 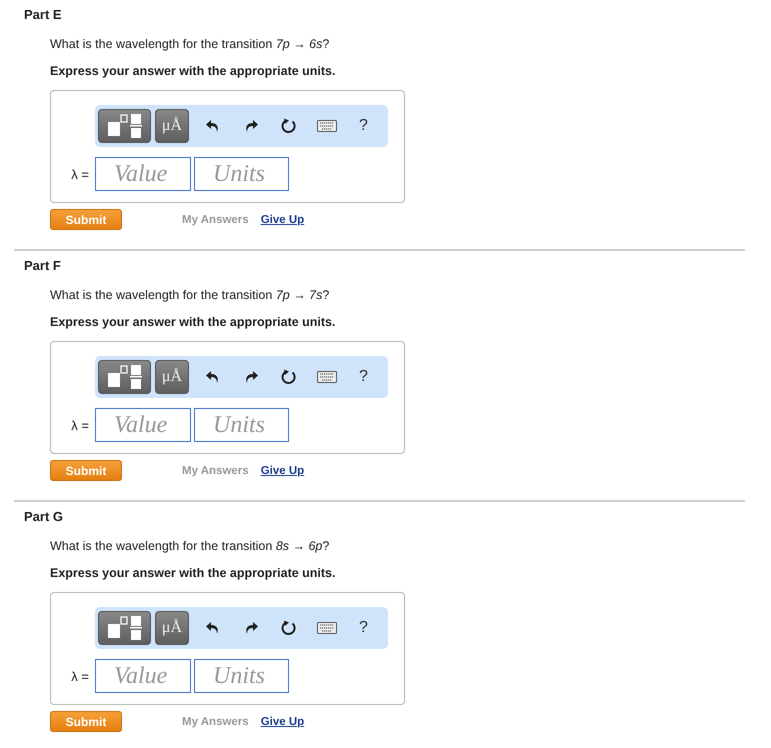 I want to click on part-title: Part E, so click(x=43, y=15).